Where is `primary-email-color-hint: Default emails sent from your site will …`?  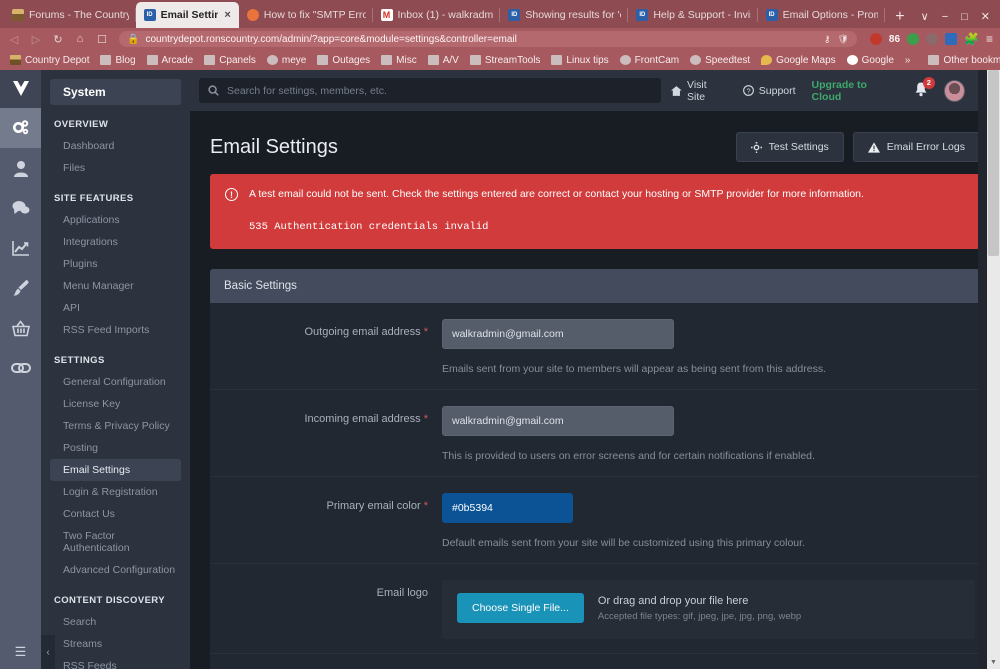 primary-email-color-hint: Default emails sent from your site will … is located at coordinates (623, 542).